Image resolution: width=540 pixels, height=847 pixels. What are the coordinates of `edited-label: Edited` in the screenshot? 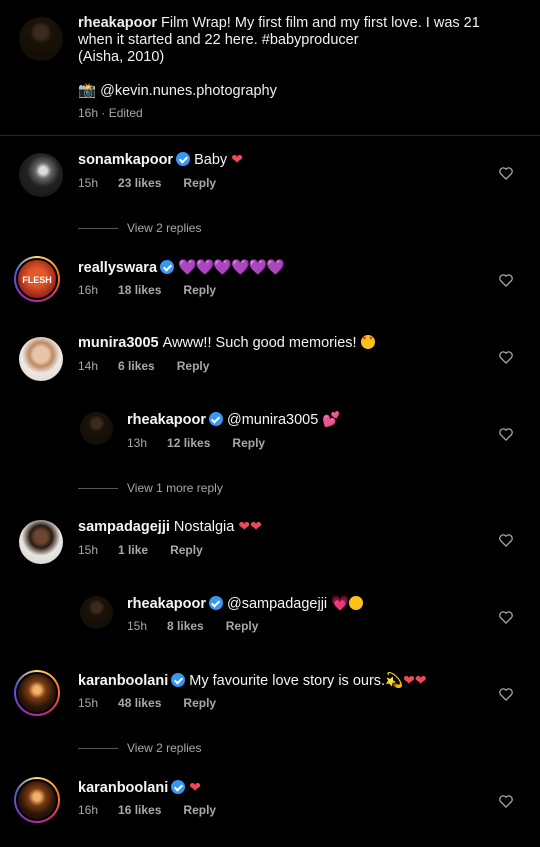 It's located at (125, 113).